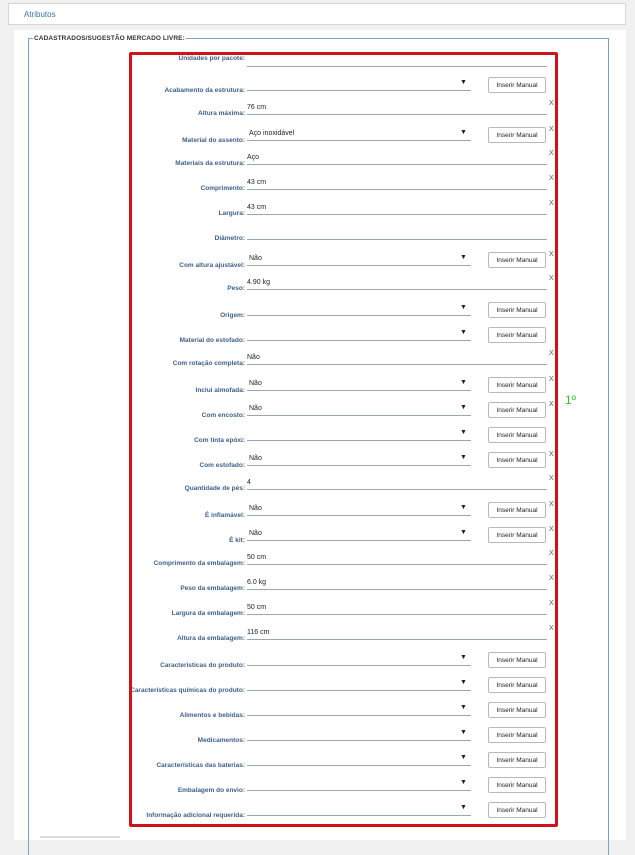  I want to click on footer-divider, so click(80, 837).